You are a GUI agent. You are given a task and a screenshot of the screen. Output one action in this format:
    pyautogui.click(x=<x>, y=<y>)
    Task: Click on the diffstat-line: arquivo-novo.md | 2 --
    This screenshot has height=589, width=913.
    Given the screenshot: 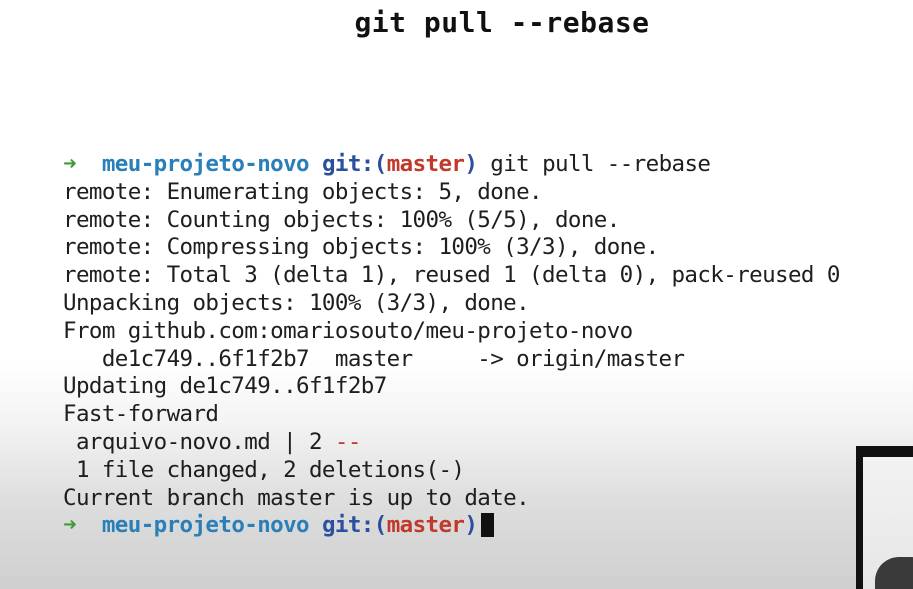 What is the action you would take?
    pyautogui.click(x=485, y=443)
    